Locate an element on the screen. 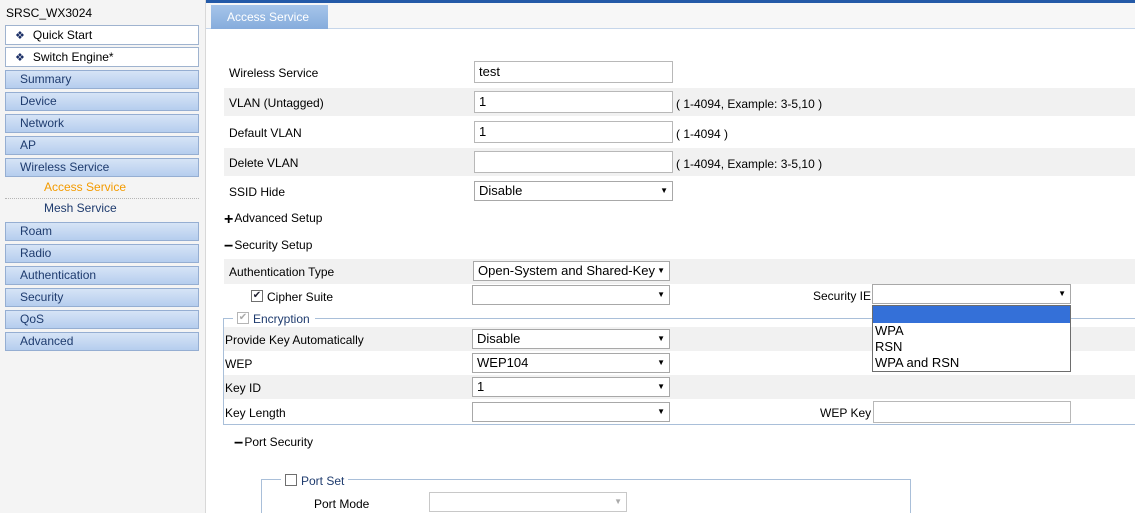  security-setup-label: Security Setup is located at coordinates (273, 245).